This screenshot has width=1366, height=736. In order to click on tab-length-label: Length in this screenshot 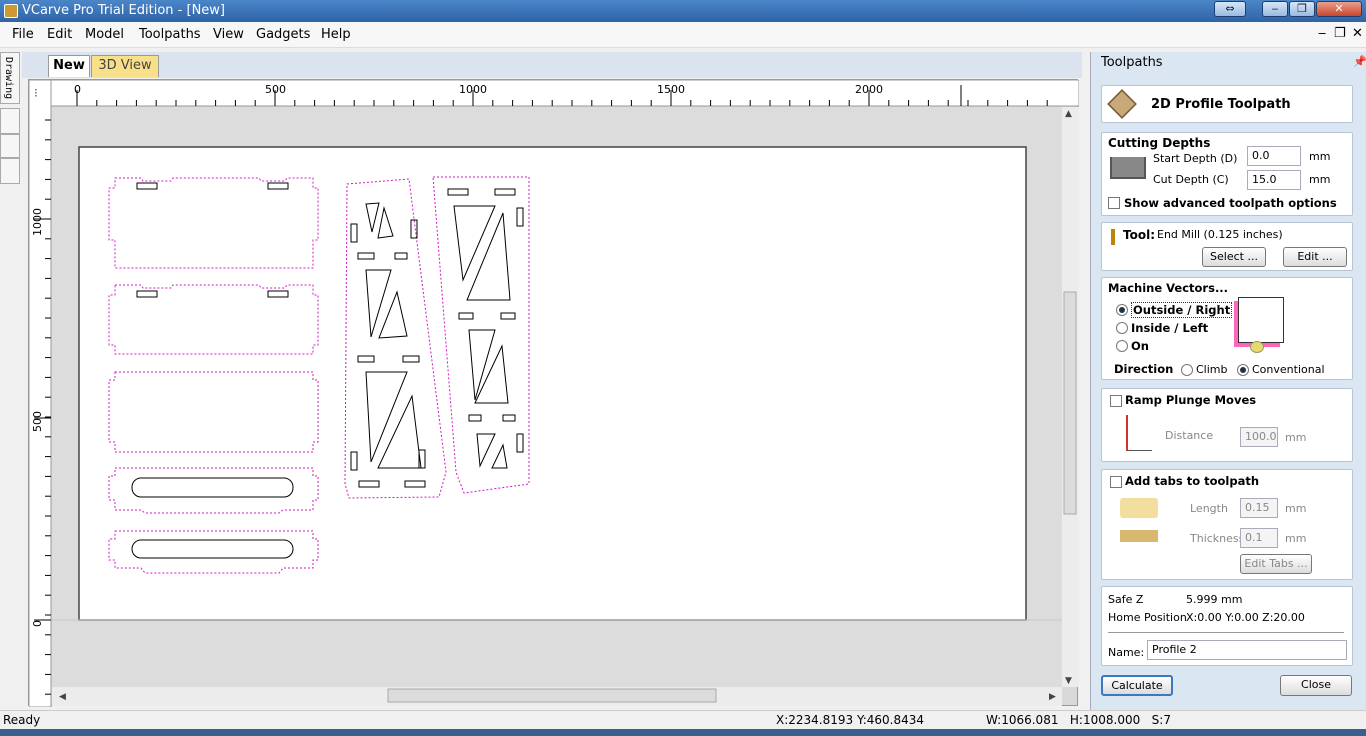, I will do `click(1209, 508)`.